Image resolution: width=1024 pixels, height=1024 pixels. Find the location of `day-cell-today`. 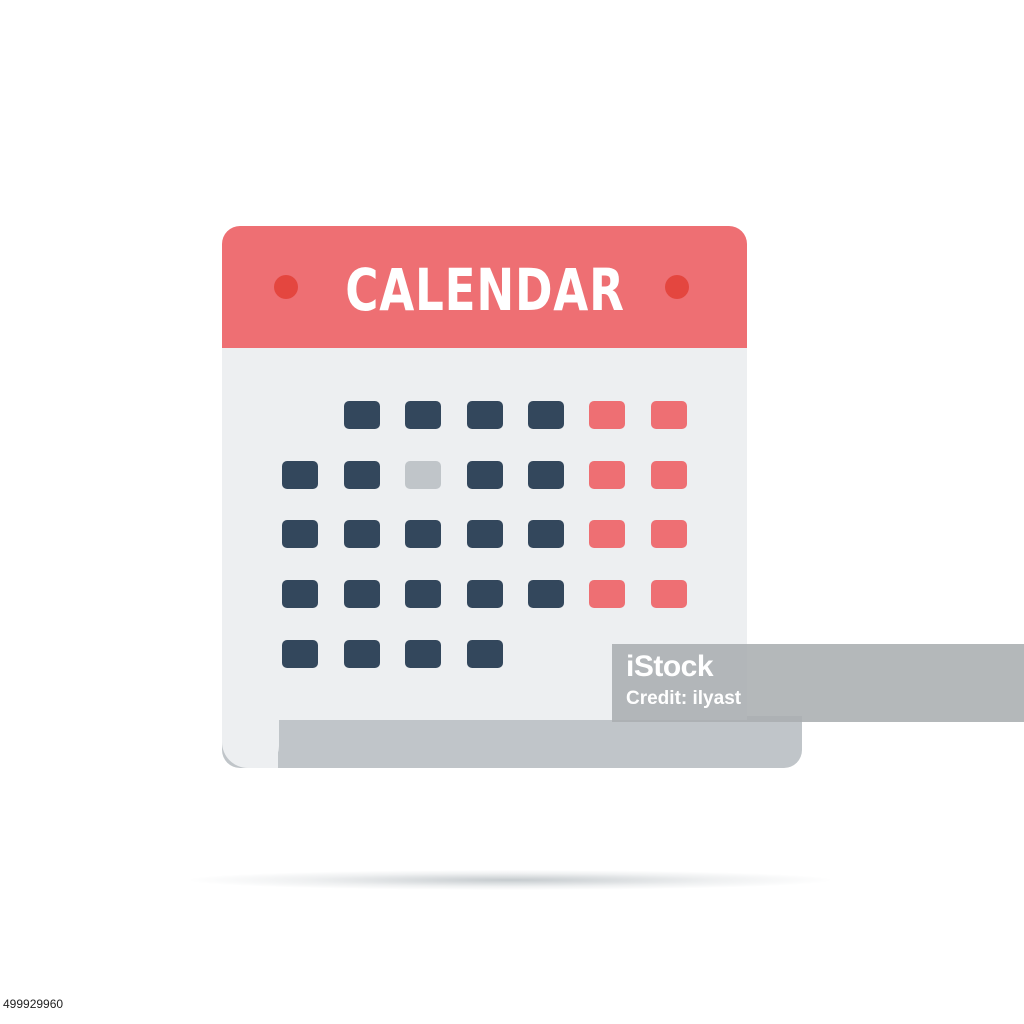

day-cell-today is located at coordinates (423, 475).